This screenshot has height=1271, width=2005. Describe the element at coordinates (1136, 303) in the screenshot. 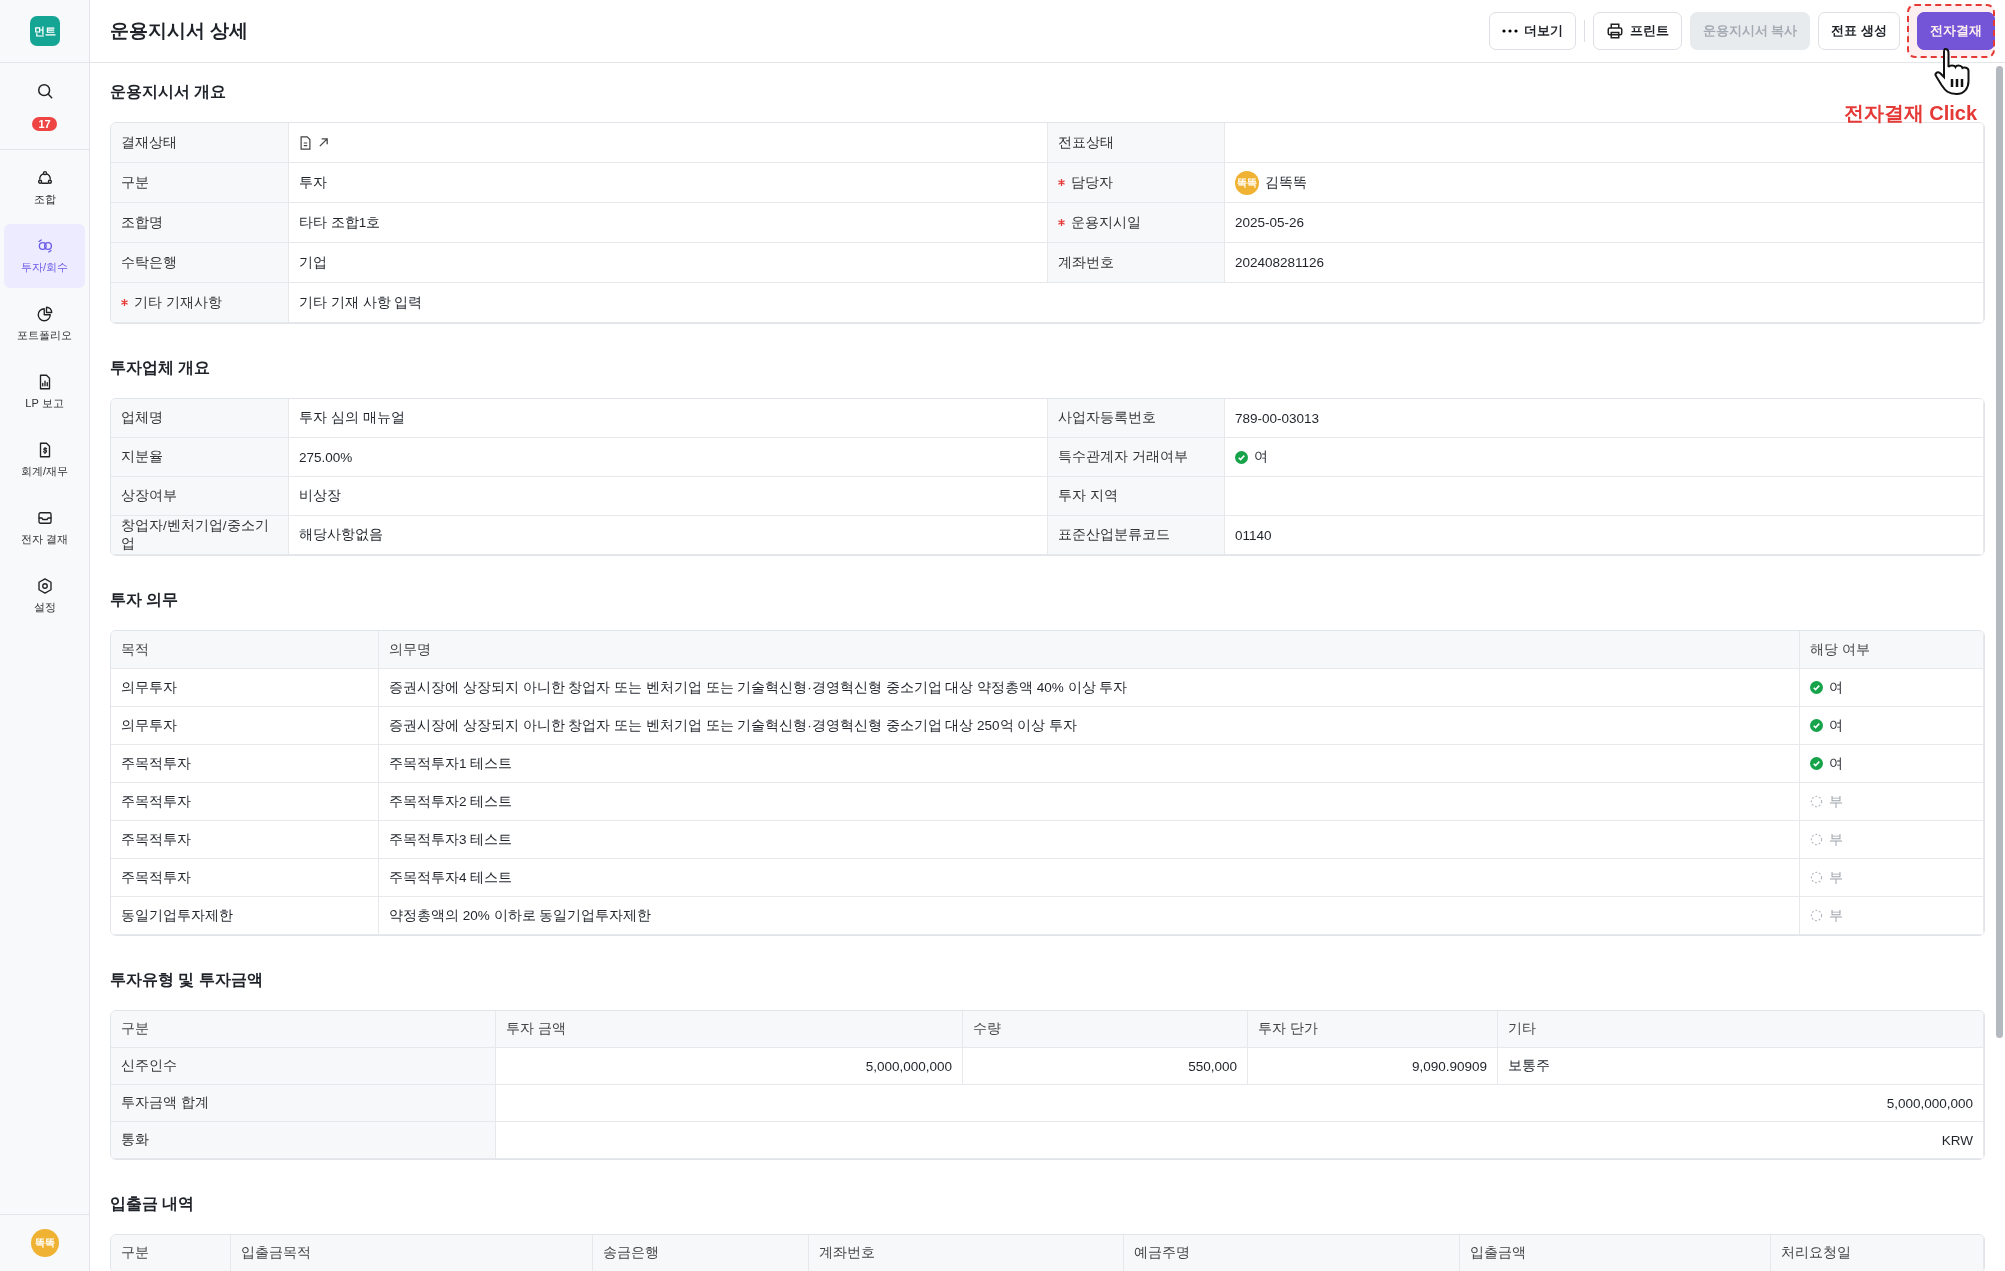

I see `field-value: 기타 기재 사항 입력` at that location.